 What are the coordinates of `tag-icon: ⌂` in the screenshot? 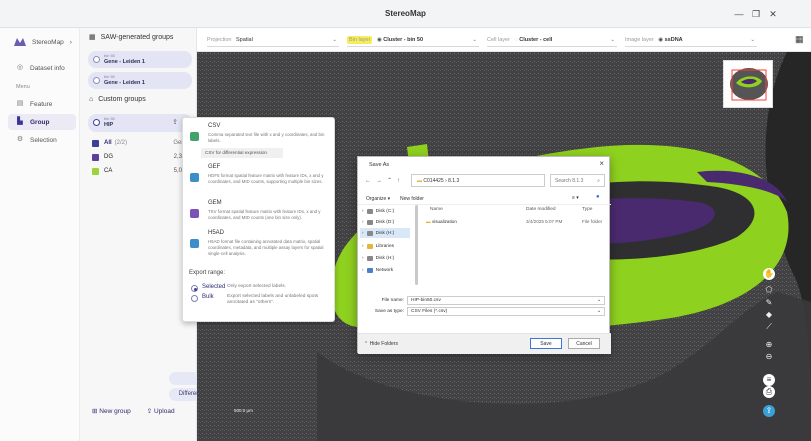 It's located at (91, 99).